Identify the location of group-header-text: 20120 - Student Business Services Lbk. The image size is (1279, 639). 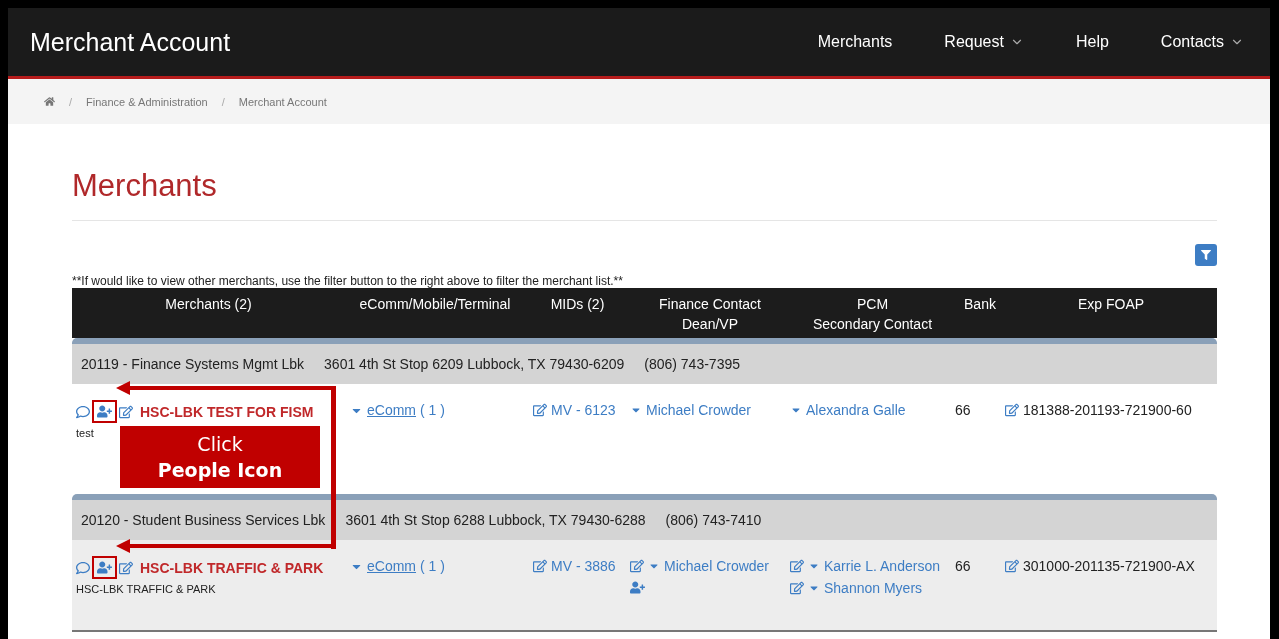
(203, 520).